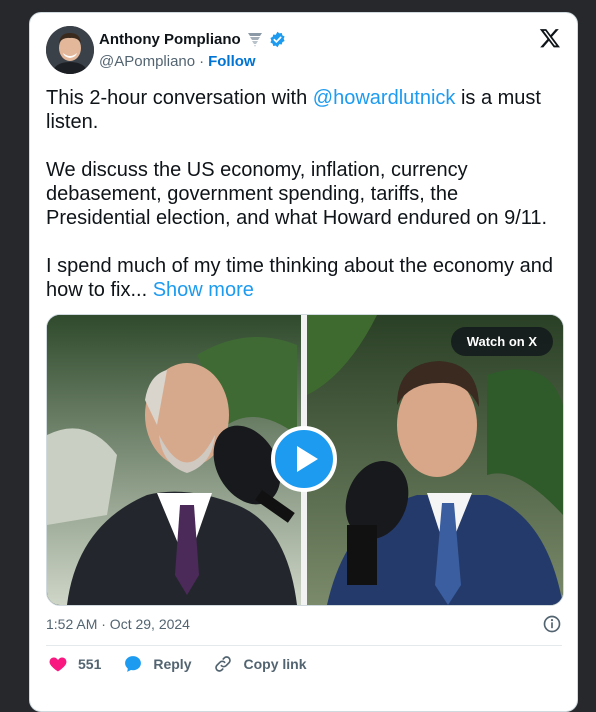  I want to click on avatar, so click(70, 50).